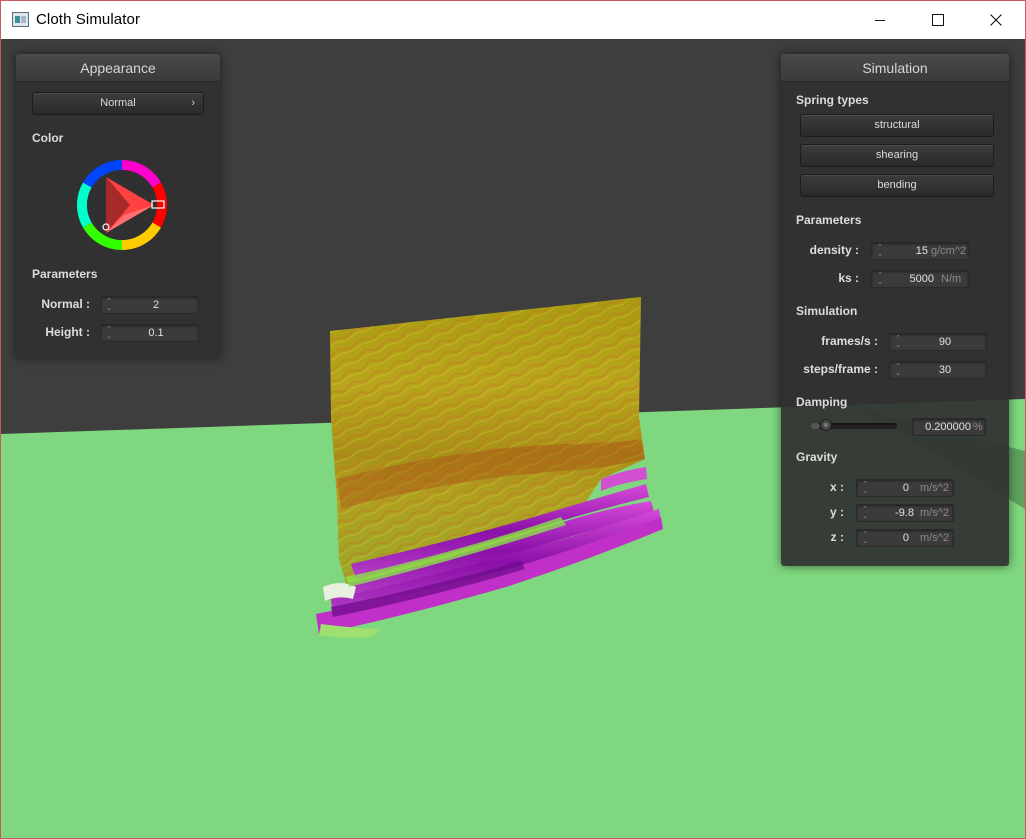 The width and height of the screenshot is (1026, 839). I want to click on shader-dropdown: Normal ›, so click(118, 103).